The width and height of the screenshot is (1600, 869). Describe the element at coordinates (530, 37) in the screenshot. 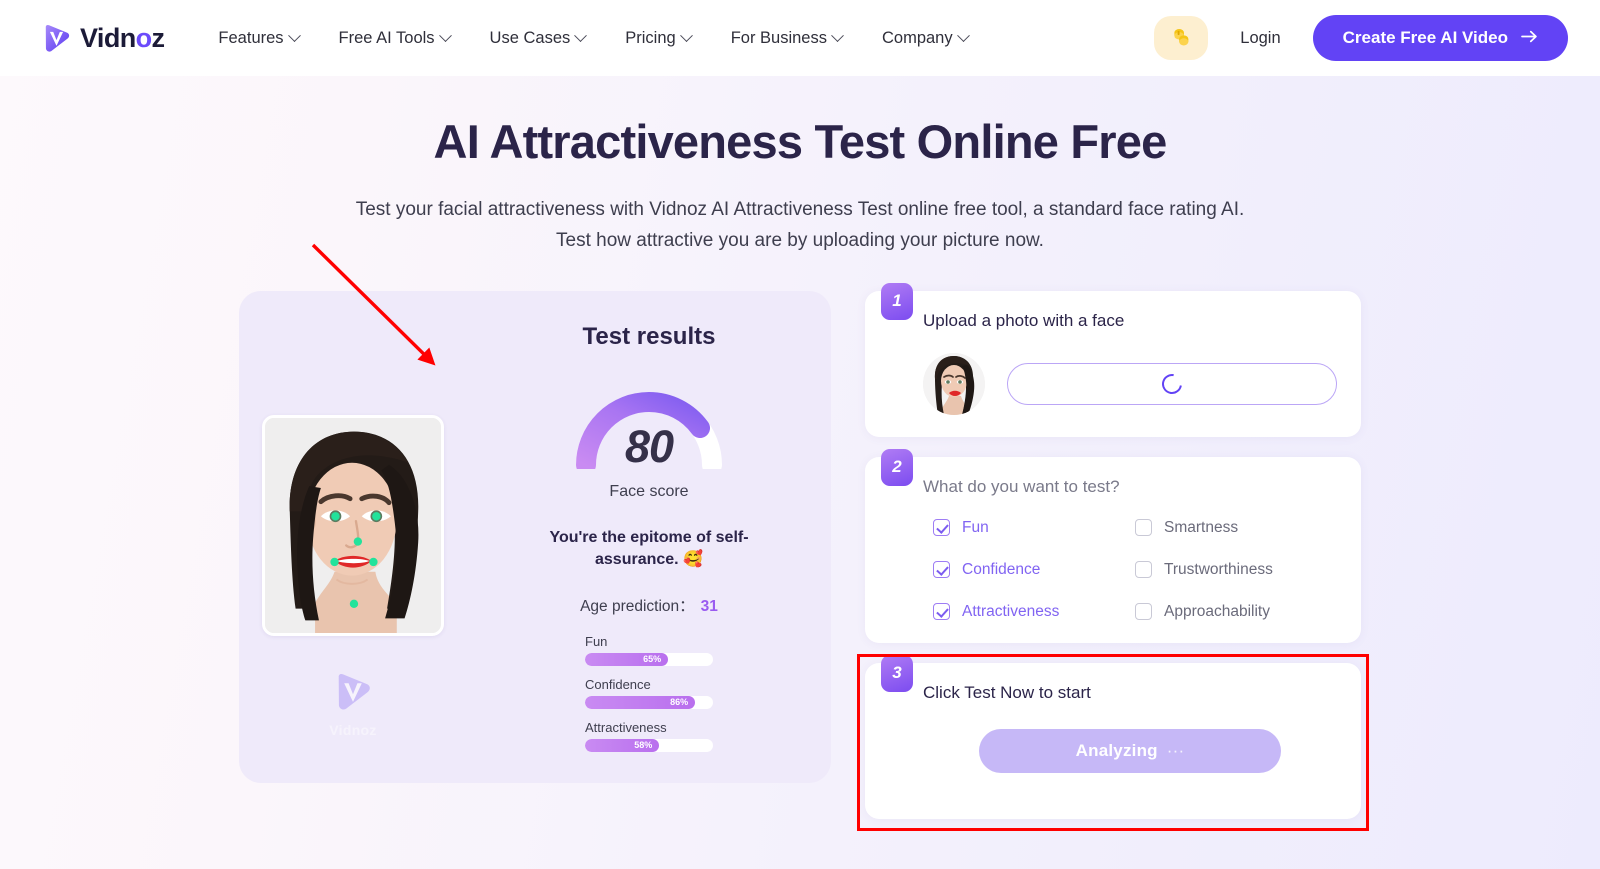

I see `nav-item-label: Use Cases` at that location.